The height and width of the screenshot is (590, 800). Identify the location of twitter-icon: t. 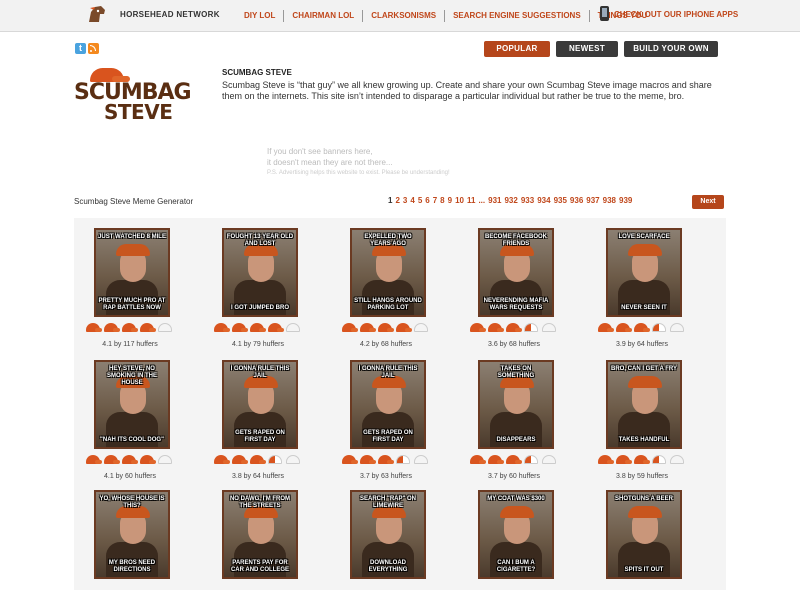
(80, 48).